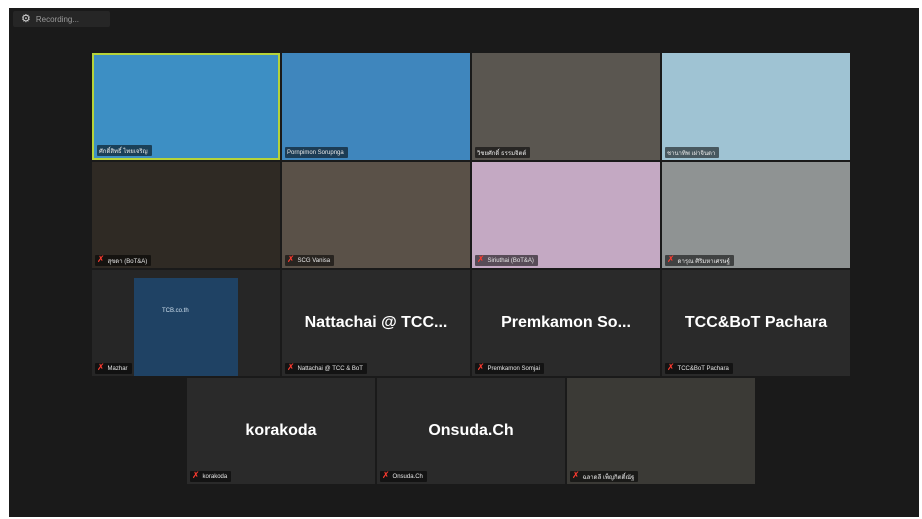 The width and height of the screenshot is (922, 519). I want to click on participant-tile: TCB.co.th ✗ Mazhar, so click(186, 323).